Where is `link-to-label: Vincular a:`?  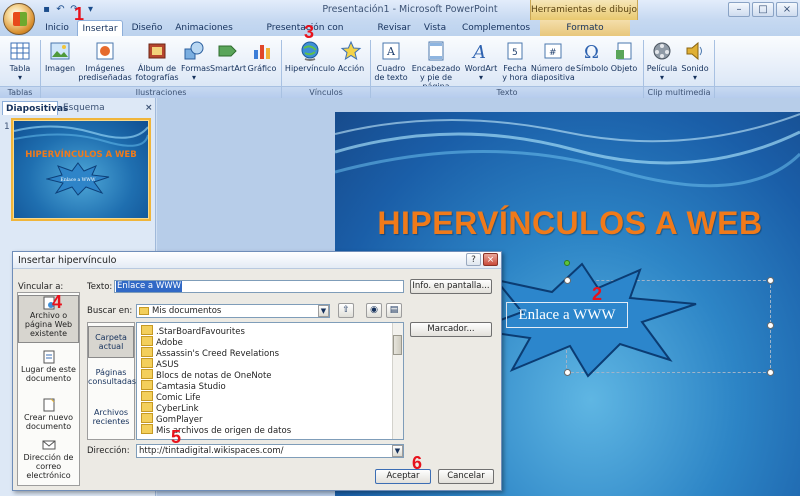 link-to-label: Vincular a: is located at coordinates (41, 287).